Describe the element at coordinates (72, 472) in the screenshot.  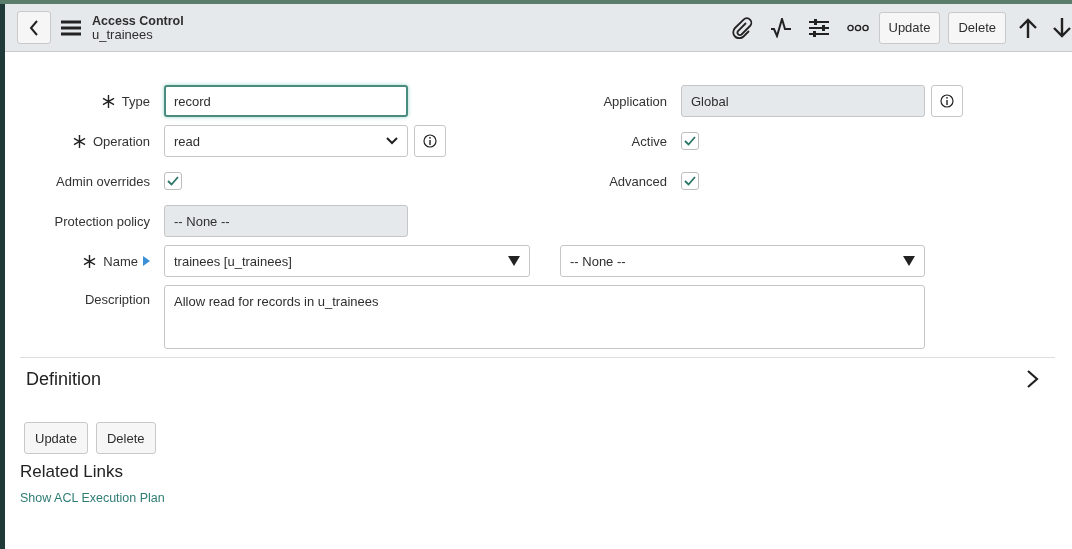
I see `related-links-title: Related Links` at that location.